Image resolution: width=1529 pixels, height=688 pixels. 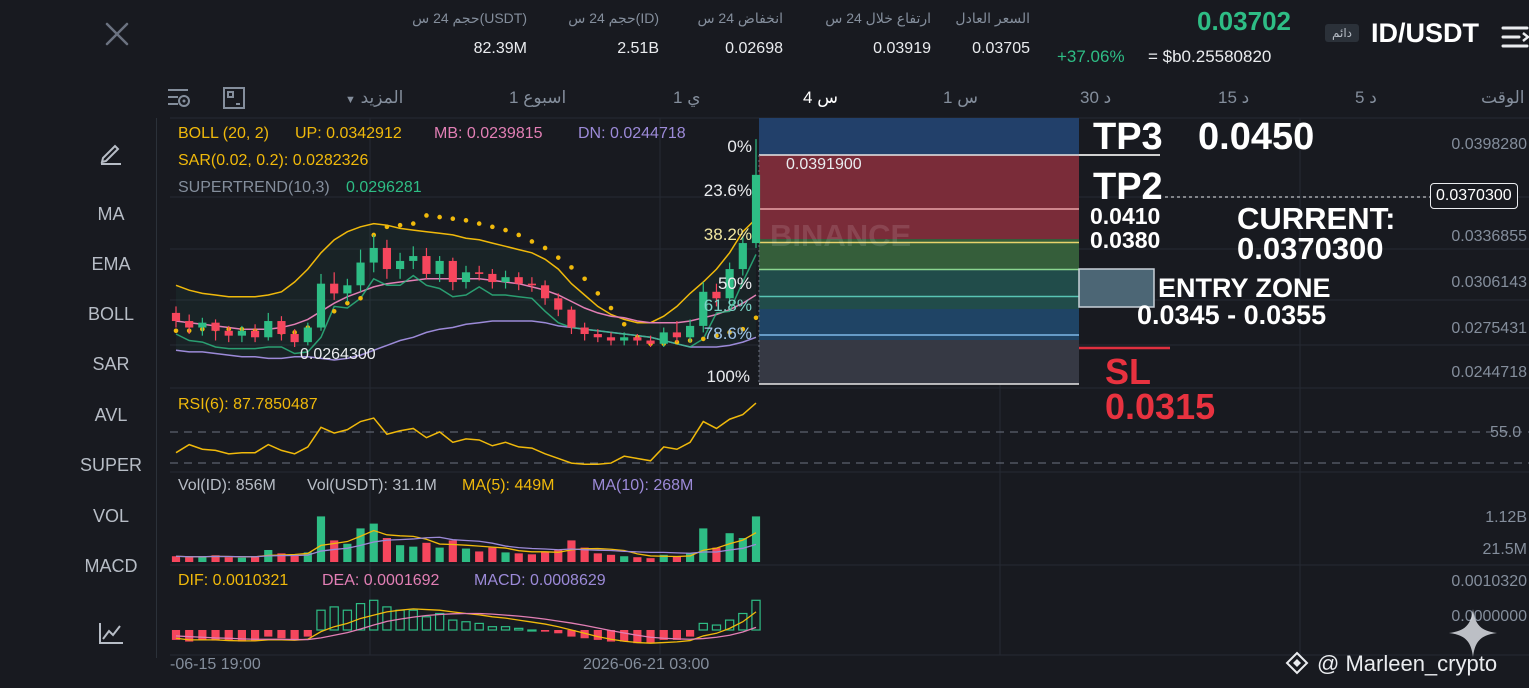 What do you see at coordinates (384, 187) in the screenshot?
I see `supertrend-value: 0.0296281` at bounding box center [384, 187].